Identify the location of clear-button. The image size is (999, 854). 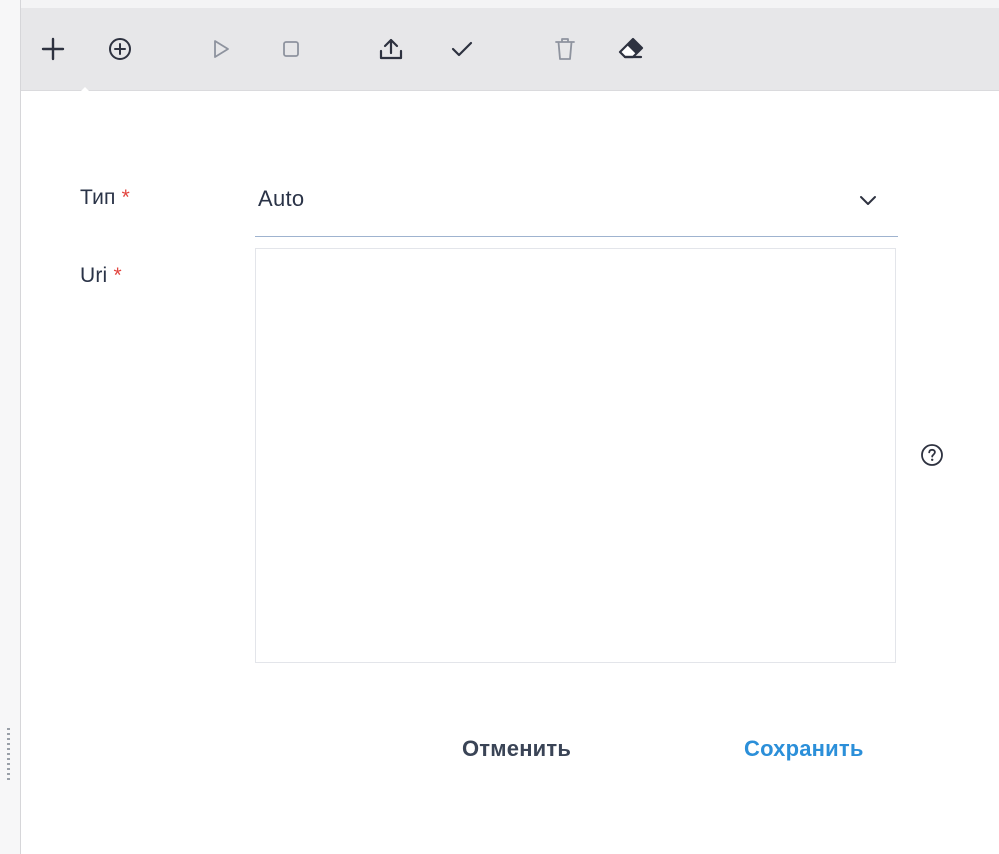
(631, 49).